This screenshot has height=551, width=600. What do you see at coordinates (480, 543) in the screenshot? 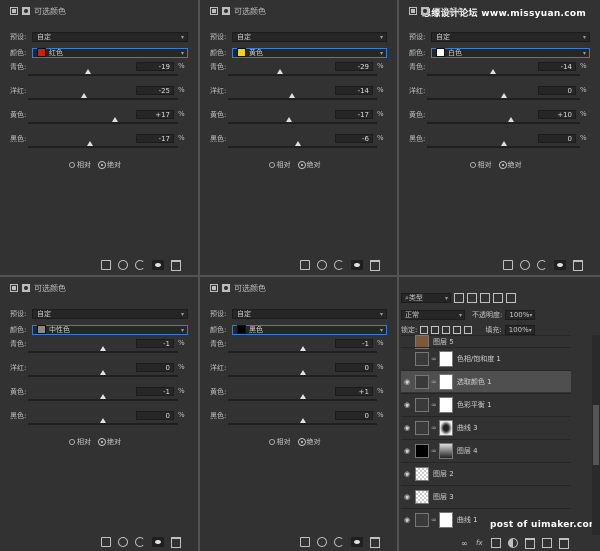
I see `fx-icon: fx` at bounding box center [480, 543].